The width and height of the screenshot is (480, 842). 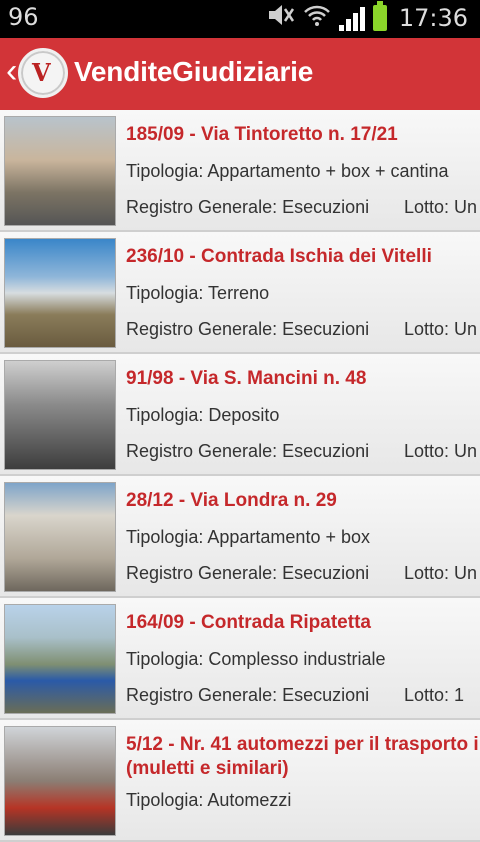 What do you see at coordinates (287, 171) in the screenshot?
I see `listing-tipologia: Tipologia: Appartamento + box + cantina` at bounding box center [287, 171].